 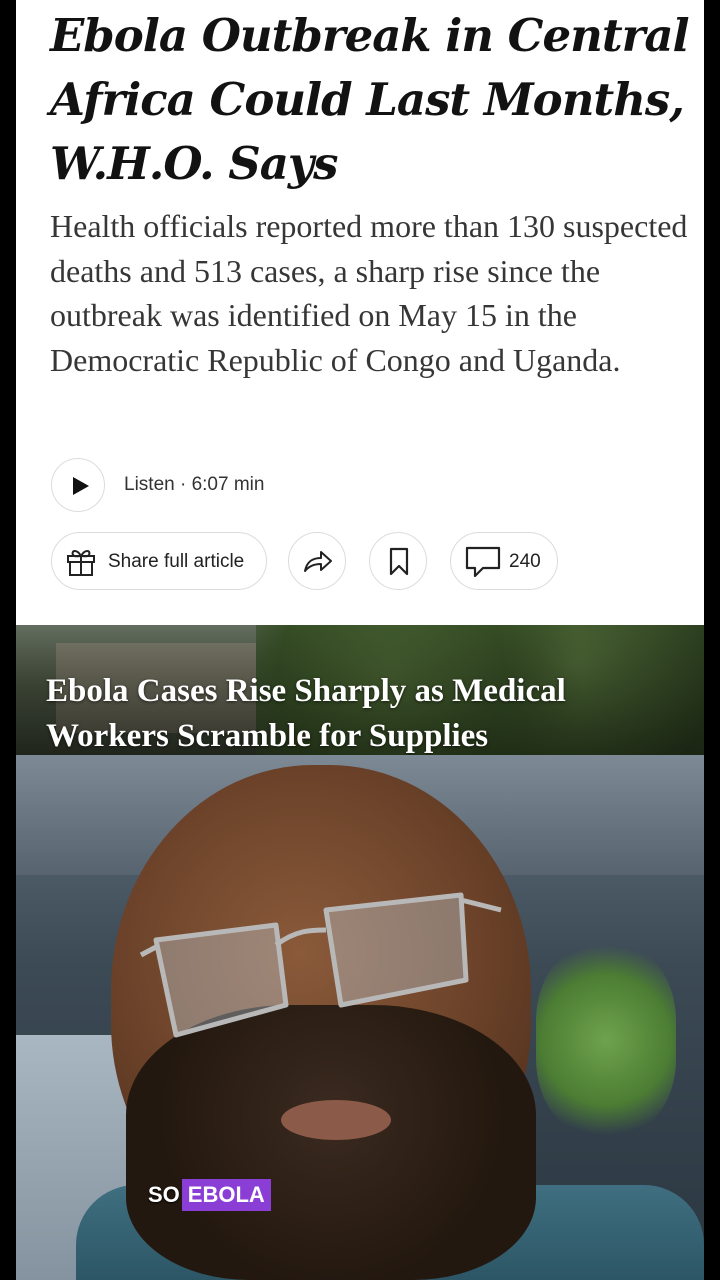 I want to click on eyeglasses, so click(x=320, y=965).